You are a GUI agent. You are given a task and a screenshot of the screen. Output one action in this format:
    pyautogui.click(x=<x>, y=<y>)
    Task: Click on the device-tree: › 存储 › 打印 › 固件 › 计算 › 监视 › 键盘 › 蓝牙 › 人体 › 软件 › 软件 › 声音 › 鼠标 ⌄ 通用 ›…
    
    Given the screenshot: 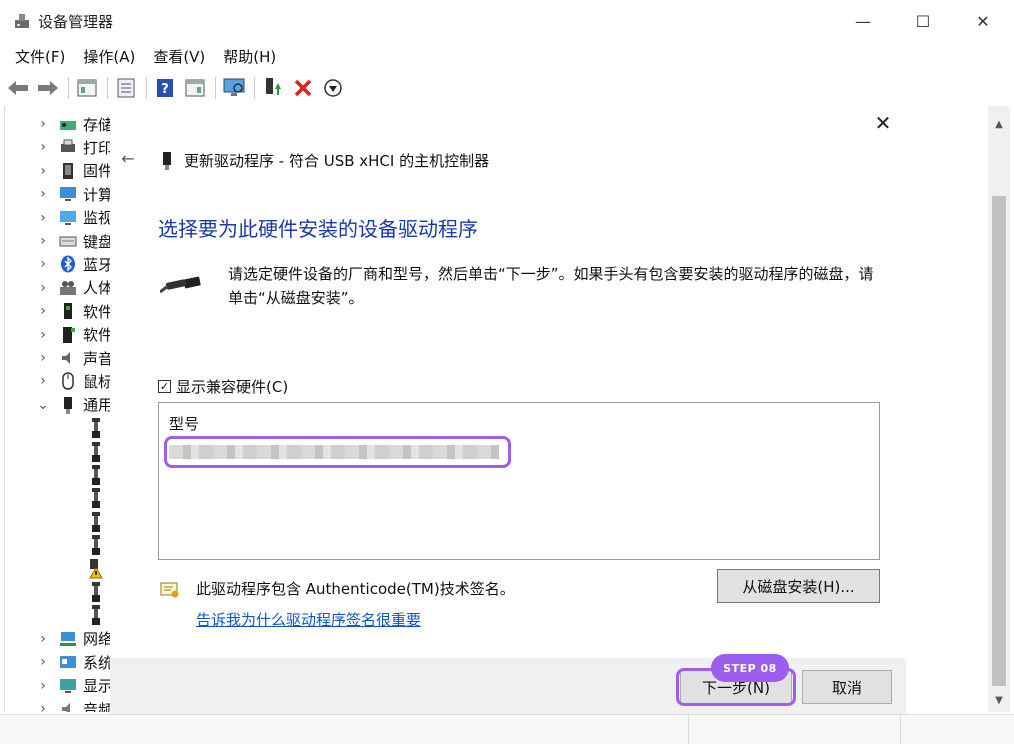 What is the action you would take?
    pyautogui.click(x=57, y=409)
    